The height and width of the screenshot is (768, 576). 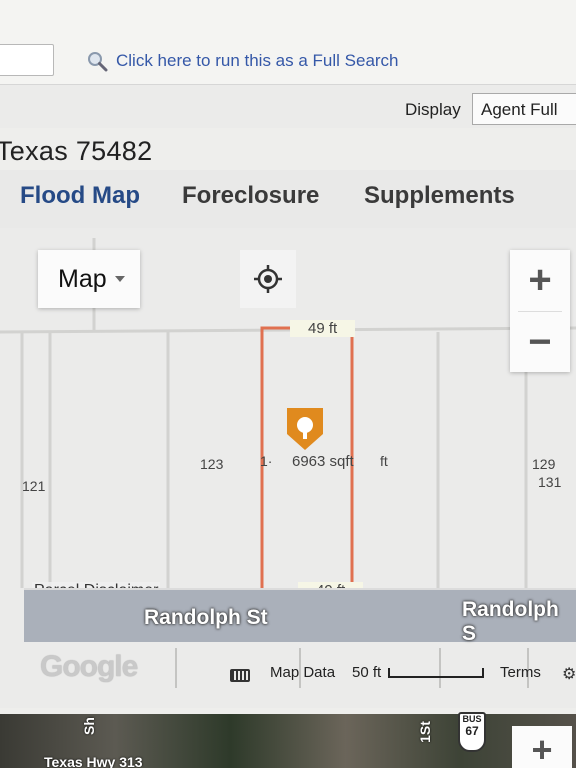 I want to click on crosshair-icon, so click(x=268, y=279).